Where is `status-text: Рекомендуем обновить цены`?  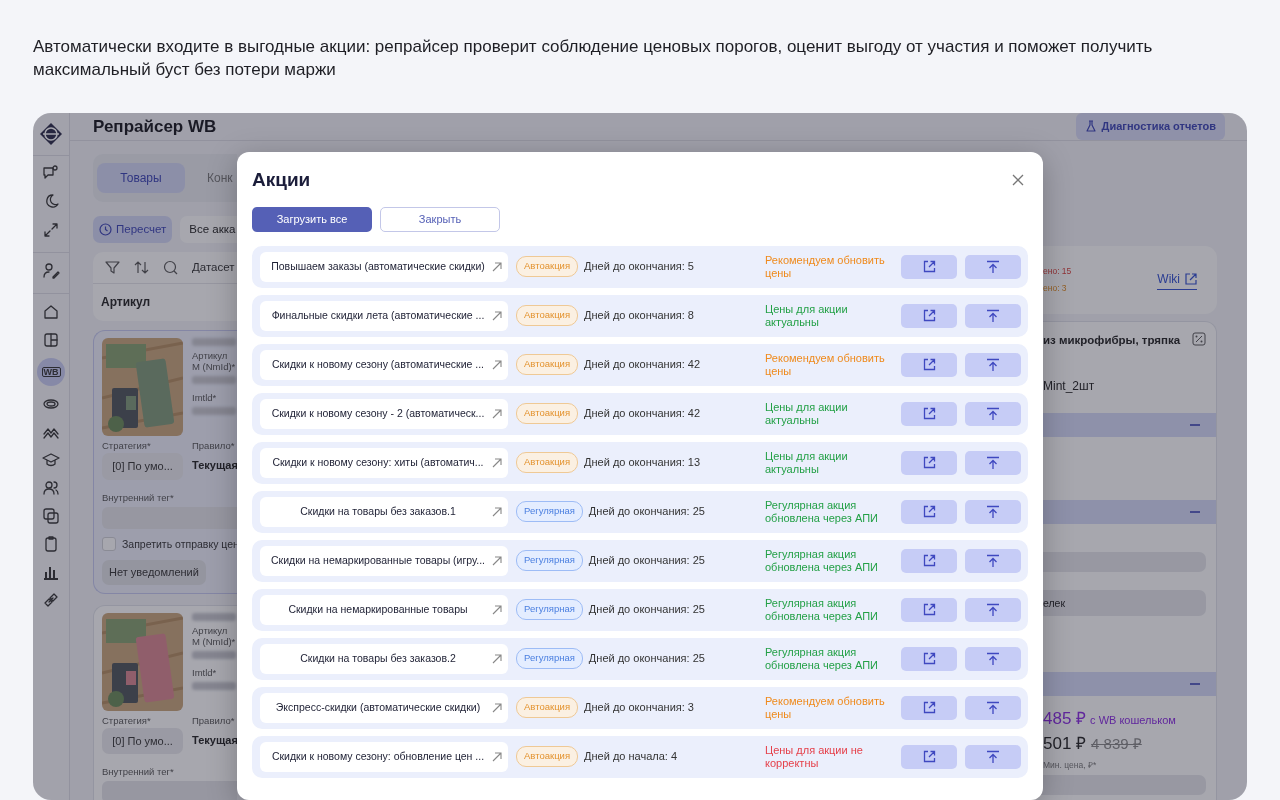 status-text: Рекомендуем обновить цены is located at coordinates (825, 707).